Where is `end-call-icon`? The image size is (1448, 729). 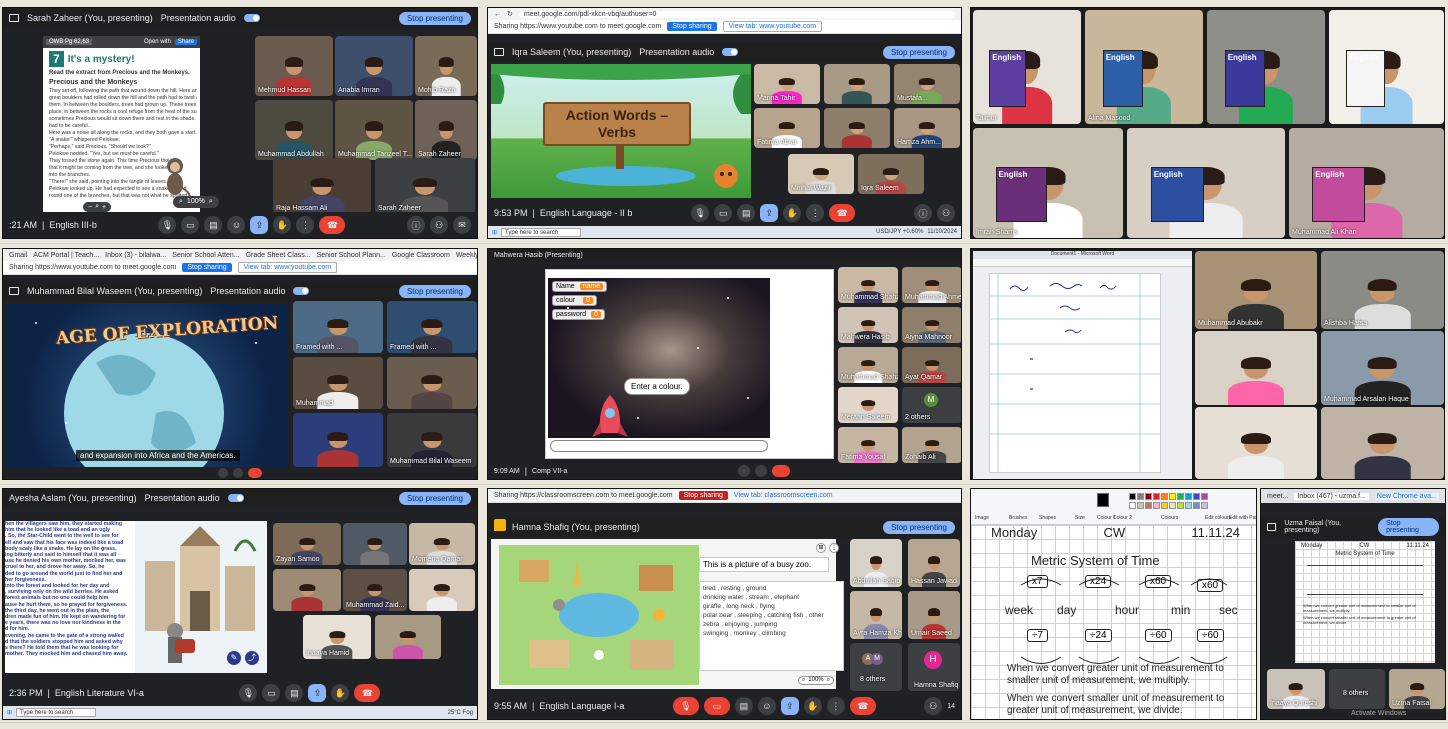
end-call-icon is located at coordinates (780, 471).